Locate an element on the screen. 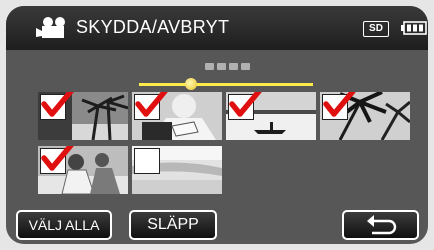  battery-icon is located at coordinates (414, 28).